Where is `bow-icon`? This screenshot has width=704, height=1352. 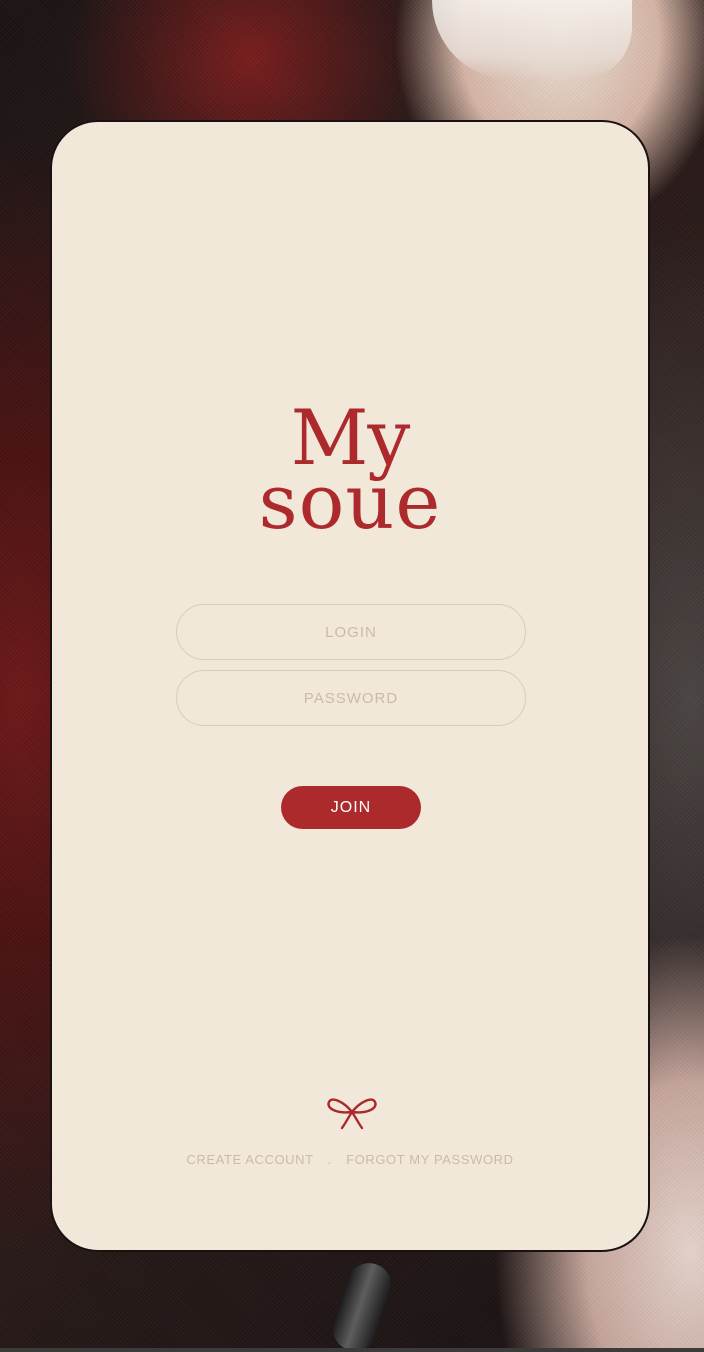
bow-icon is located at coordinates (352, 1114).